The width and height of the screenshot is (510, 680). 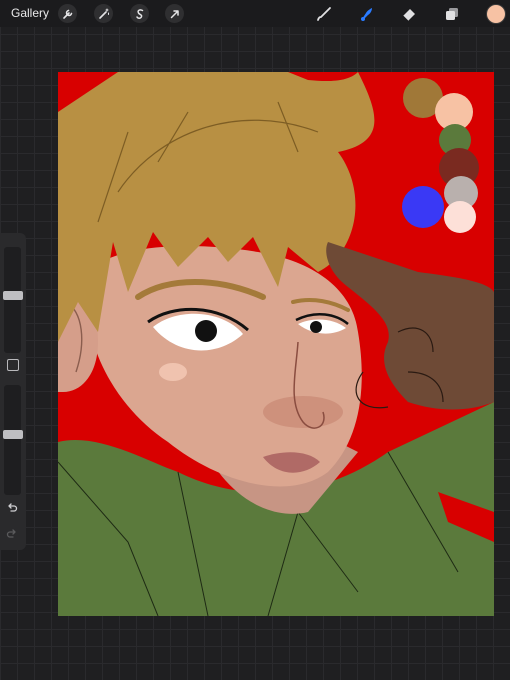 What do you see at coordinates (12, 508) in the screenshot?
I see `undo-icon` at bounding box center [12, 508].